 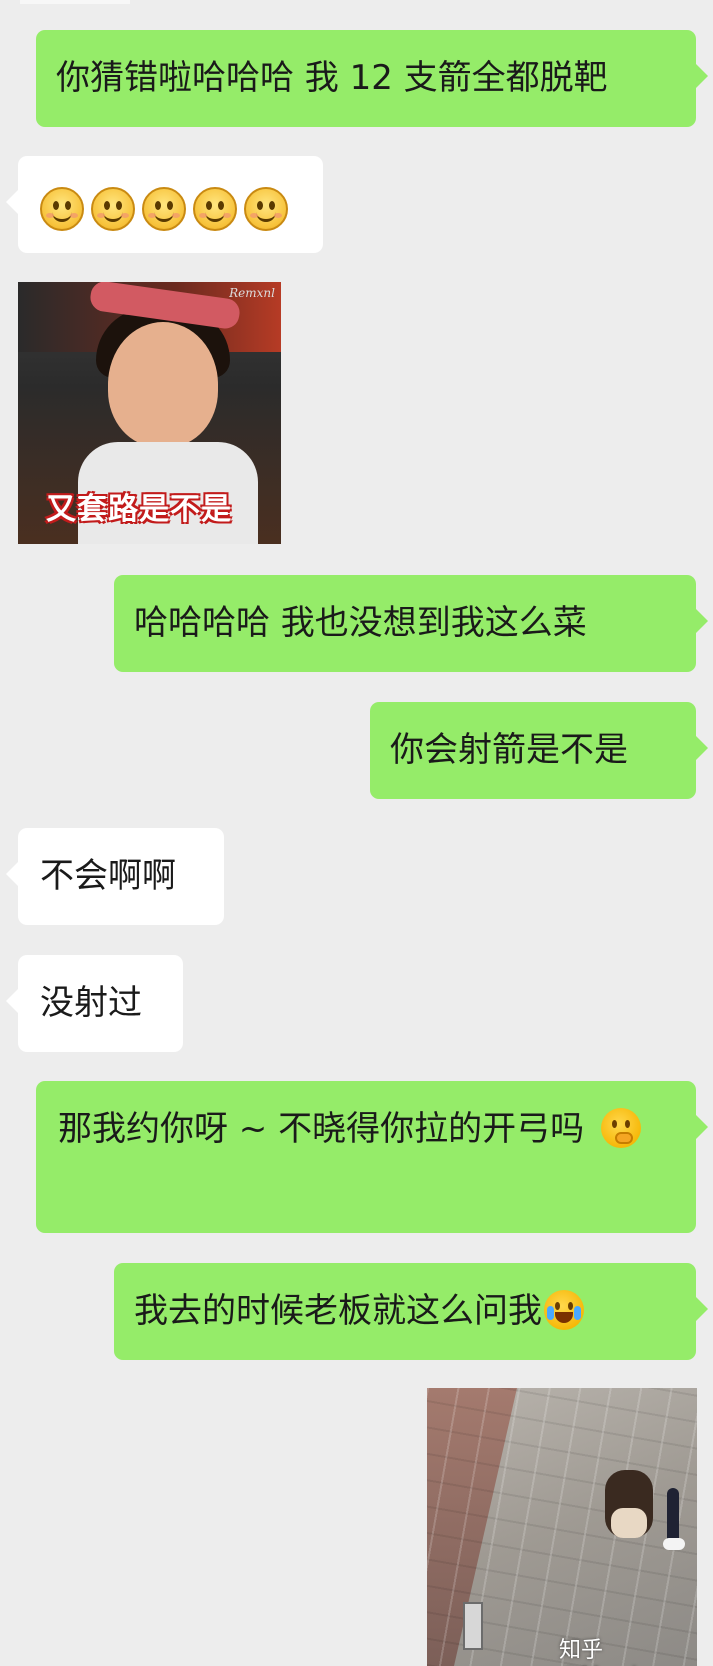 I want to click on message-bubble-received: 不会啊啊, so click(x=115, y=876).